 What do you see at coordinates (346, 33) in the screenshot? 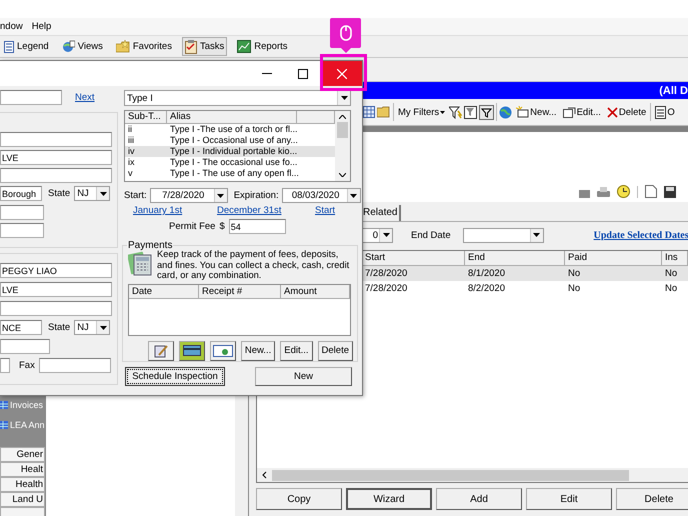
I see `mouse-icon` at bounding box center [346, 33].